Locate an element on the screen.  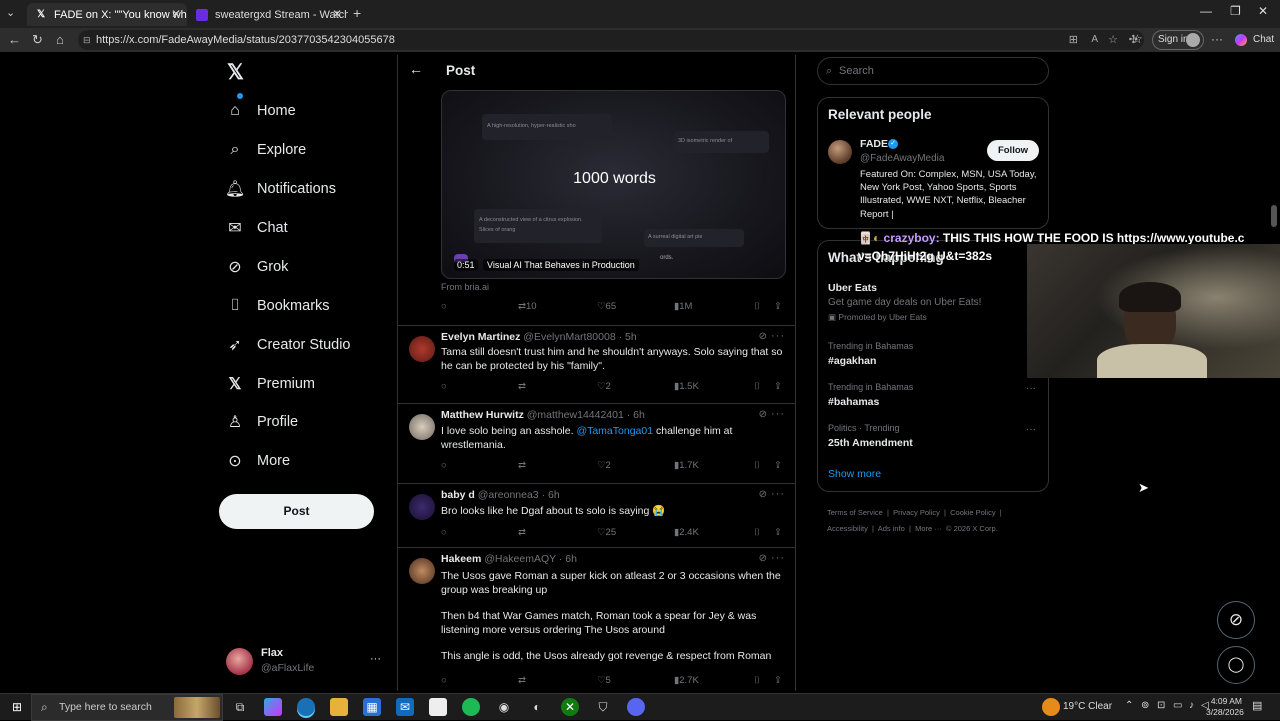
clock: 4:09 AM 3/28/2026 is located at coordinates (1225, 707).